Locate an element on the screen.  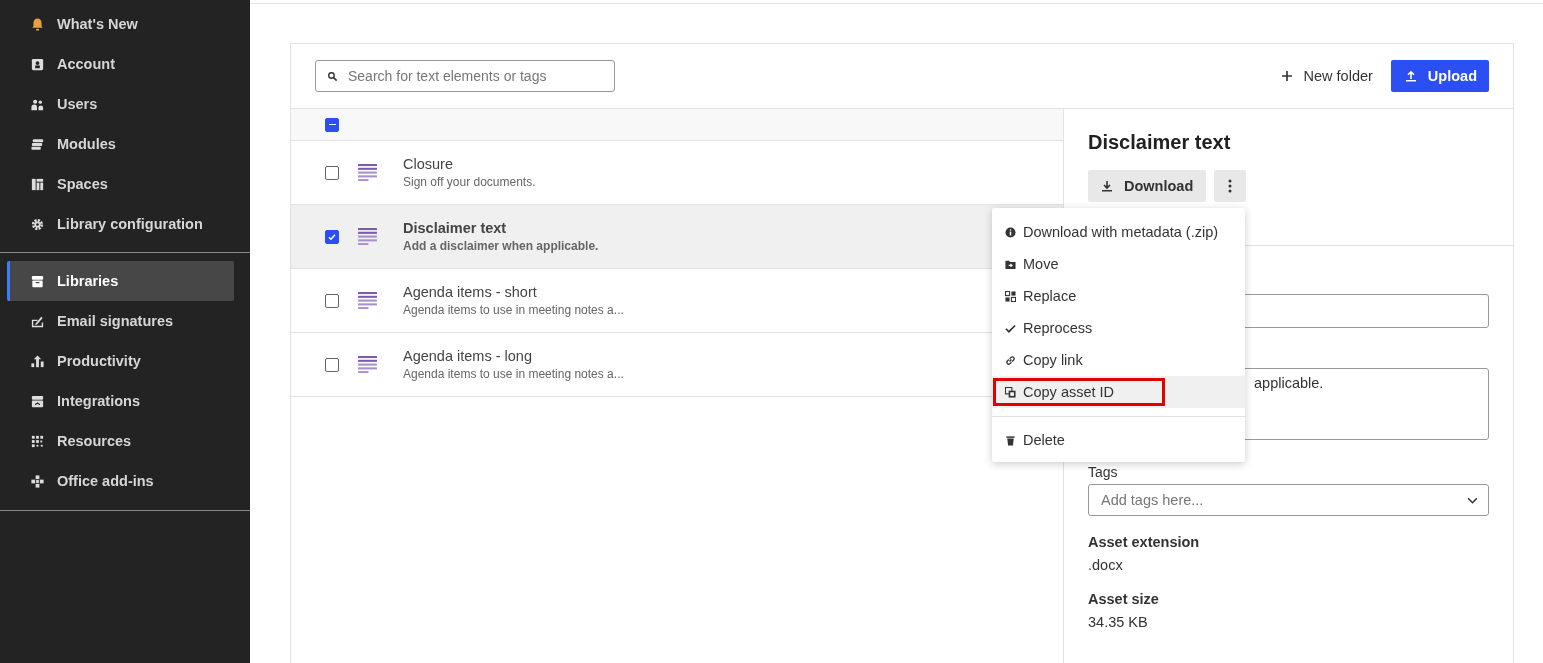
id-card-icon is located at coordinates (37, 64).